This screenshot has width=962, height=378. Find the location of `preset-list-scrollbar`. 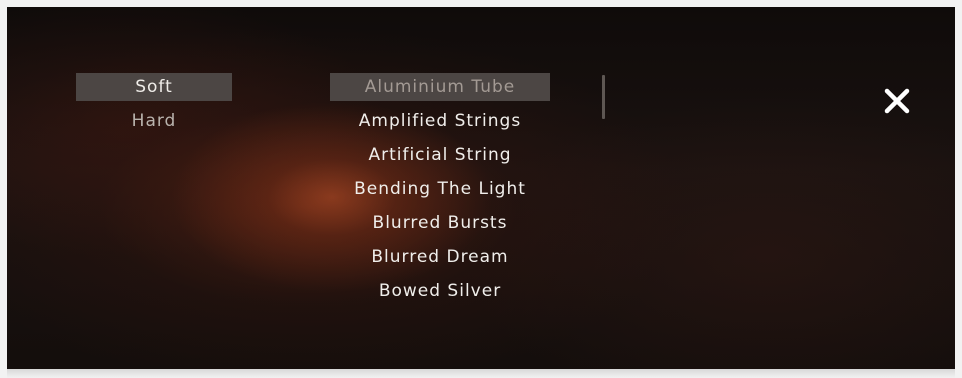

preset-list-scrollbar is located at coordinates (603, 97).